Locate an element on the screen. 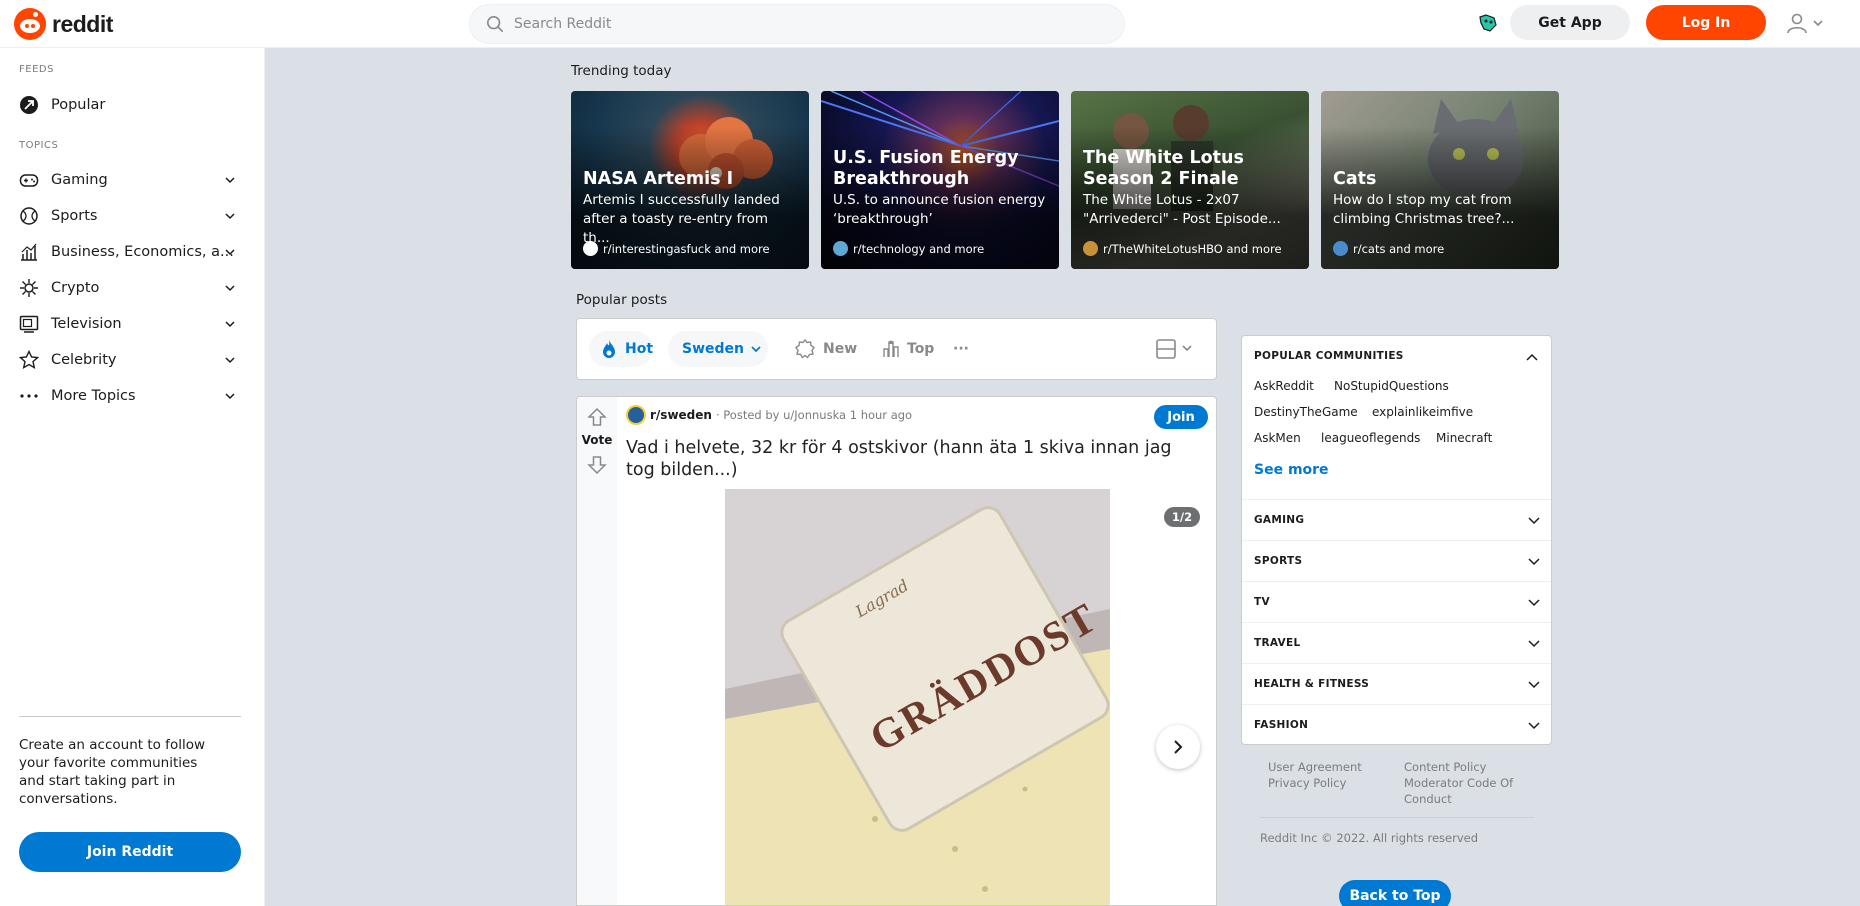 This screenshot has height=906, width=1860. search-input: Search Reddit is located at coordinates (797, 24).